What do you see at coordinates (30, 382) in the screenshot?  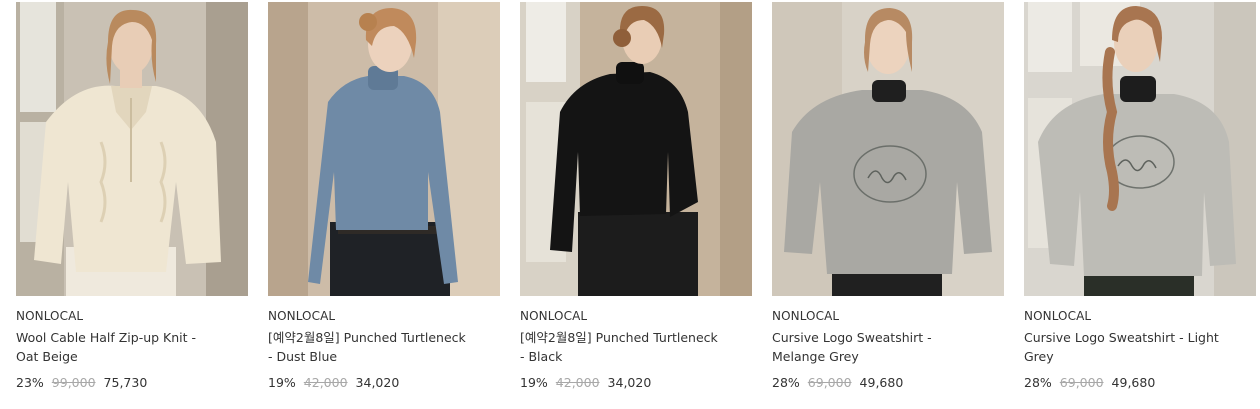 I see `discount-rate: 23%` at bounding box center [30, 382].